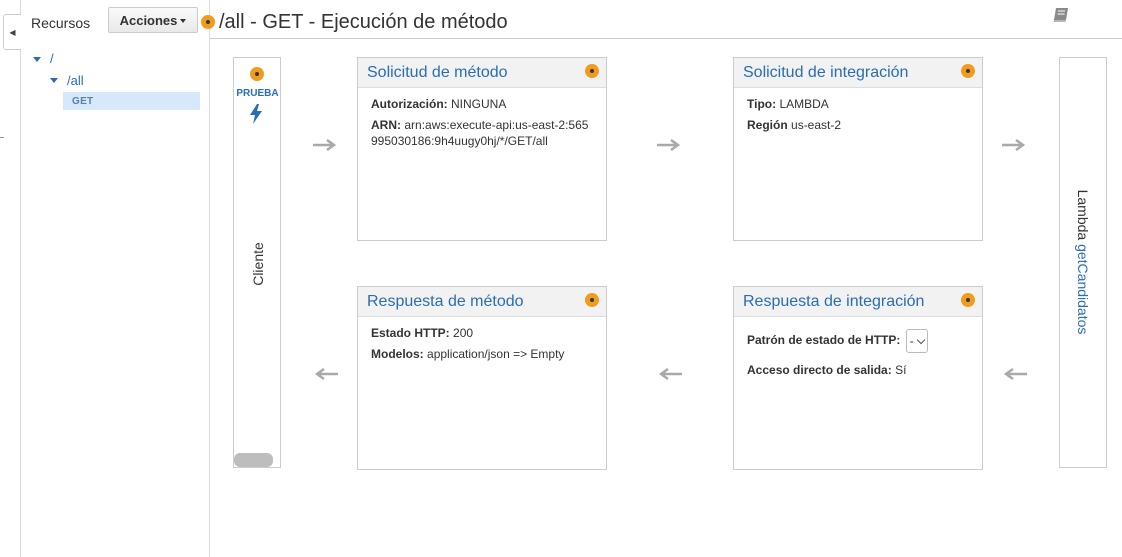  What do you see at coordinates (208, 22) in the screenshot?
I see `method-marker-icon` at bounding box center [208, 22].